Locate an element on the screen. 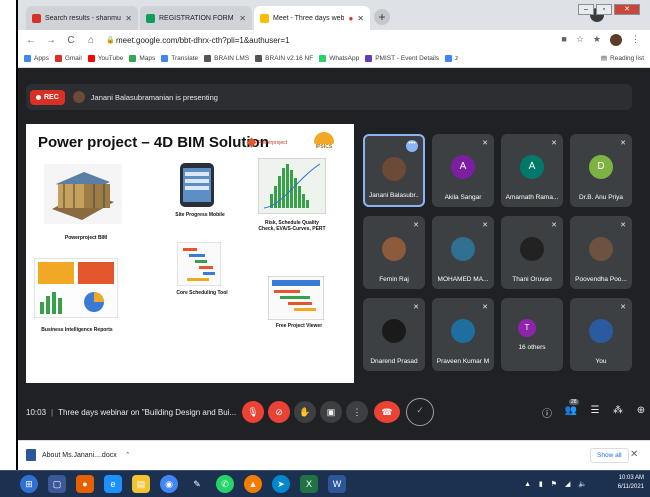  check-icon: ✓ is located at coordinates (420, 412).